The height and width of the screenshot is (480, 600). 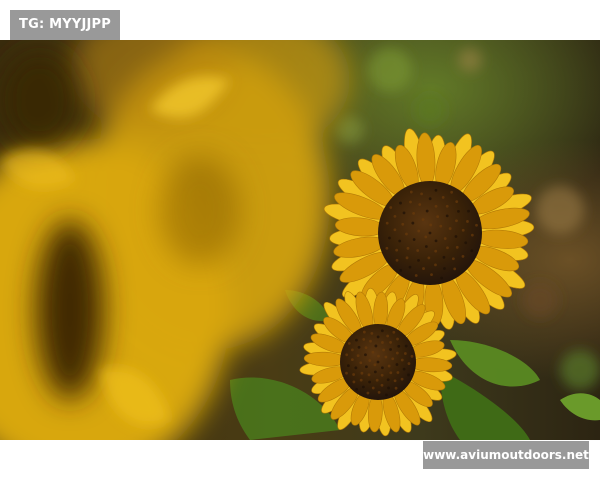 I want to click on tag-badge: TG: MYYJJPP, so click(x=65, y=25).